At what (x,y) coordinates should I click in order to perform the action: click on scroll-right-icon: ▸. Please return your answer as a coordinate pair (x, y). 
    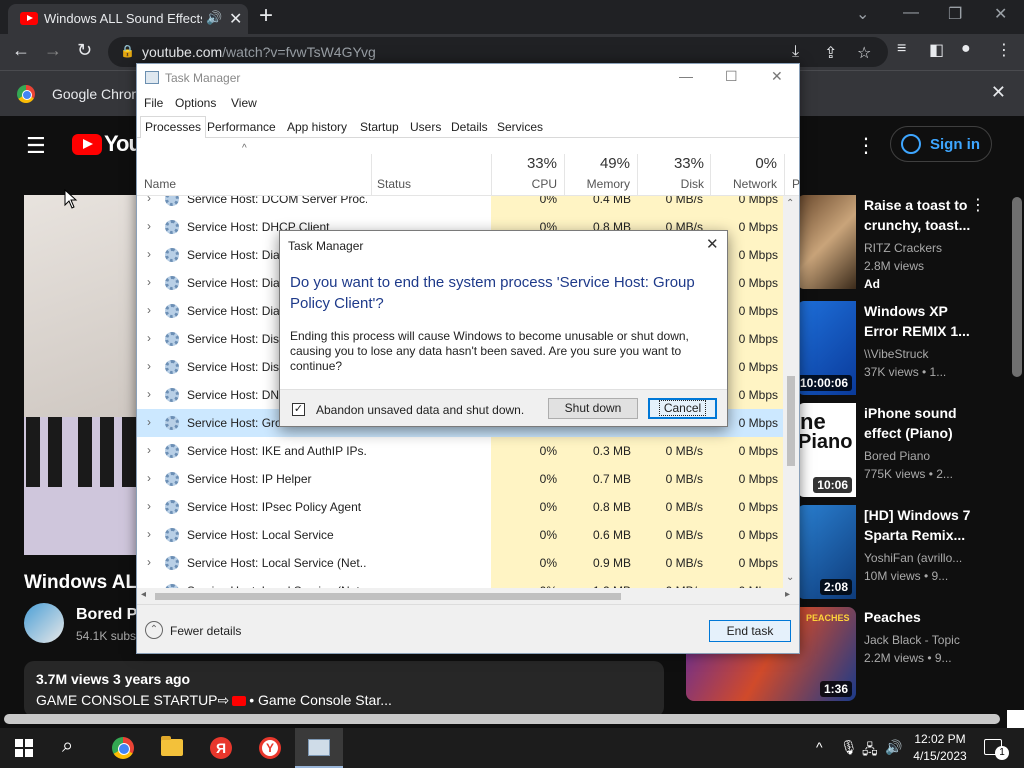
    Looking at the image, I should click on (787, 594).